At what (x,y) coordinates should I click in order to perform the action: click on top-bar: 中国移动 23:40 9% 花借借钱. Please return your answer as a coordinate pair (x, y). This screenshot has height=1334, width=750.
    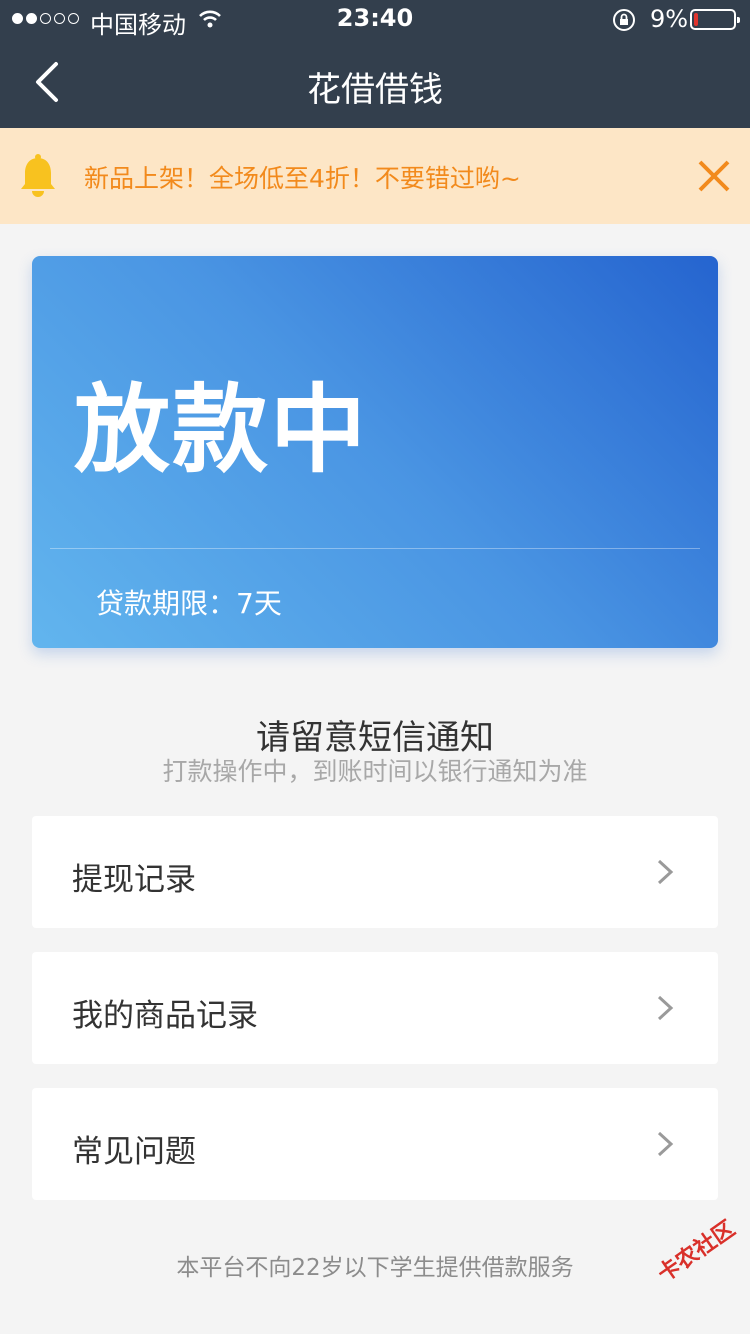
    Looking at the image, I should click on (375, 64).